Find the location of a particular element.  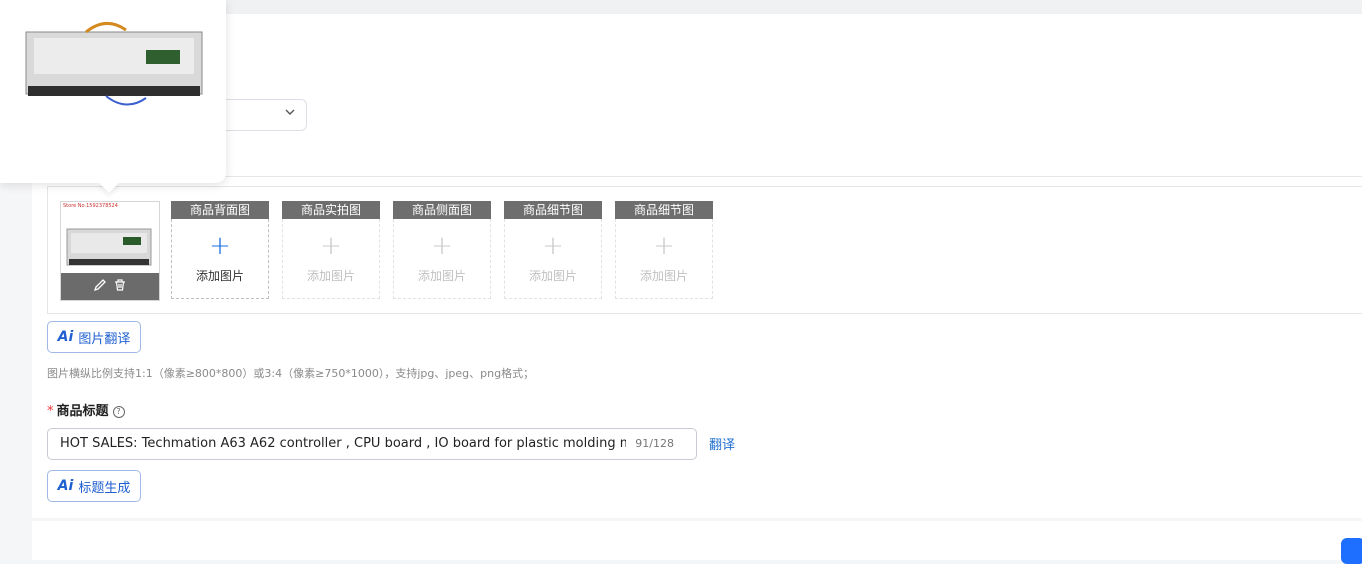

image-slot-side: 商品侧面图 + 添加图片 is located at coordinates (442, 250).